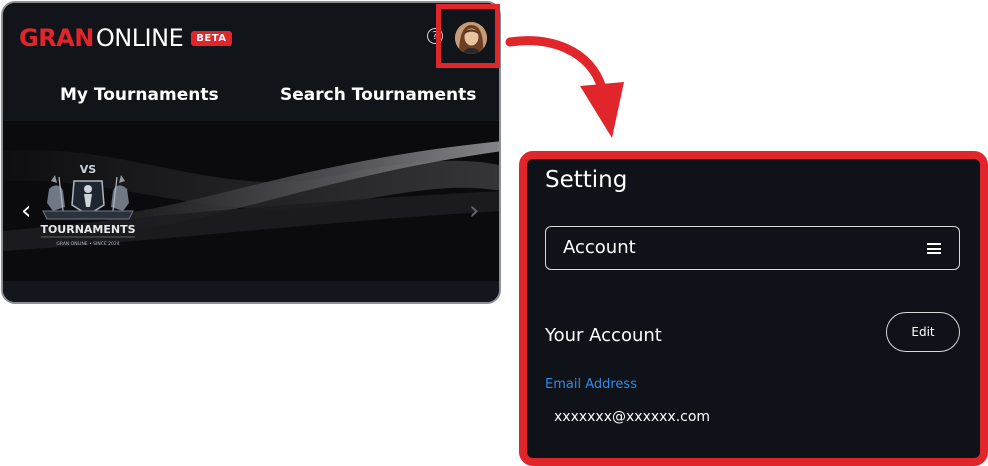  I want to click on account-section-select: Account, so click(752, 248).